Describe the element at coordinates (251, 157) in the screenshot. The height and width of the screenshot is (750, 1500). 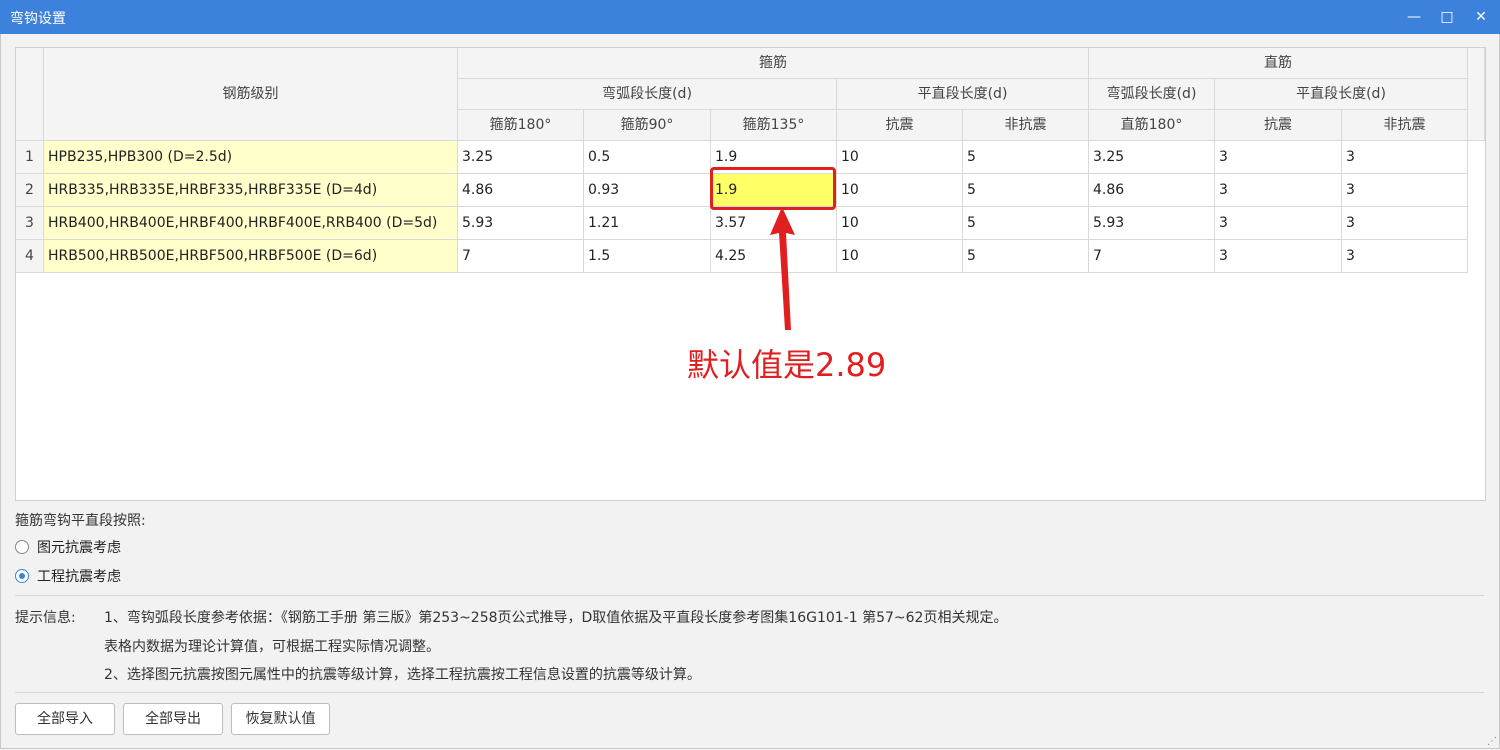
I see `grade-cell: HPB235,HPB300 (D=2.5d)` at that location.